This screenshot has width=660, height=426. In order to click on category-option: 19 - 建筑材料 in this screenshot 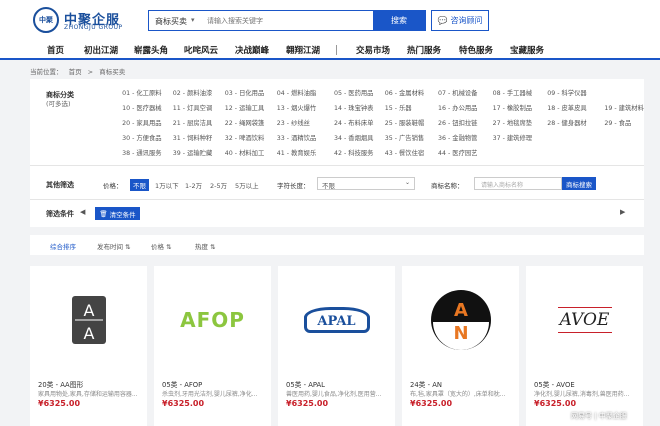, I will do `click(623, 107)`.